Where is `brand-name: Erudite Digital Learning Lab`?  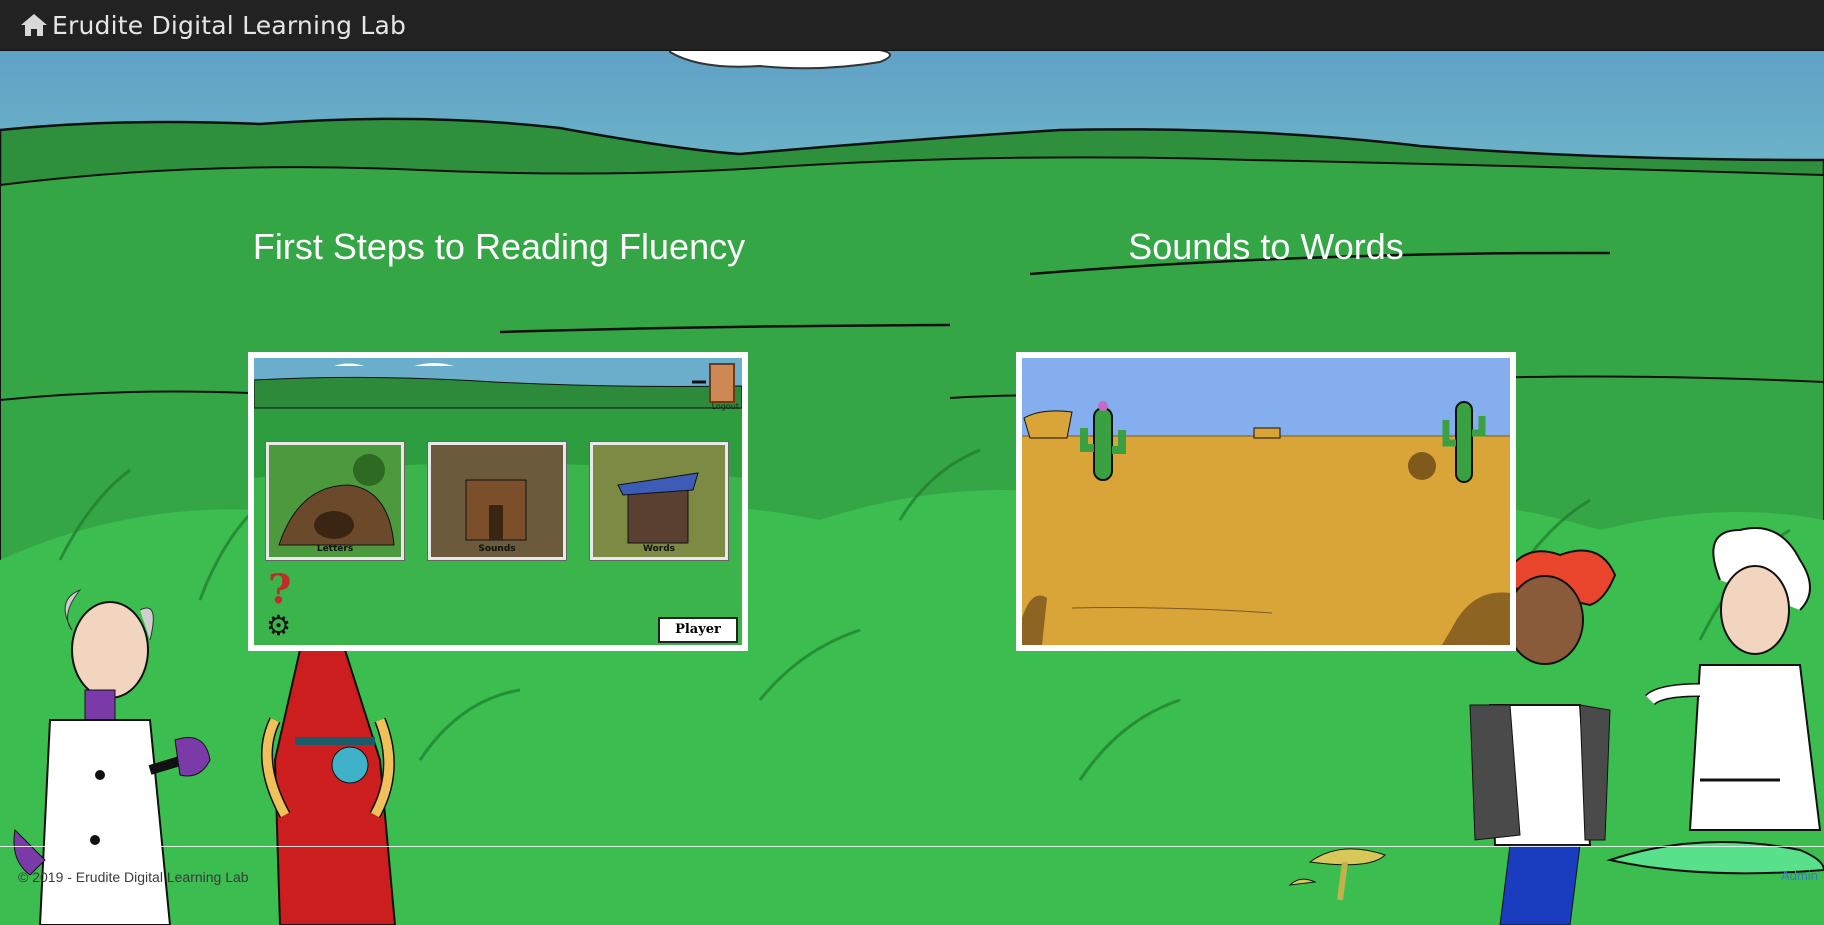
brand-name: Erudite Digital Learning Lab is located at coordinates (229, 25).